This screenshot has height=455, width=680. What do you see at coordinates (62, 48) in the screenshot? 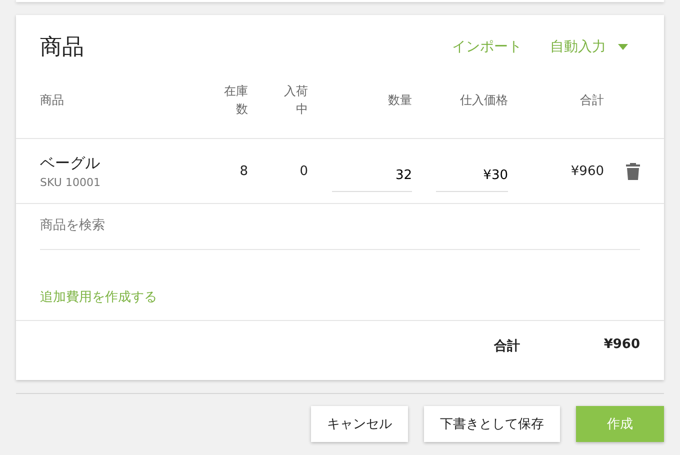
I see `card-title: 商品` at bounding box center [62, 48].